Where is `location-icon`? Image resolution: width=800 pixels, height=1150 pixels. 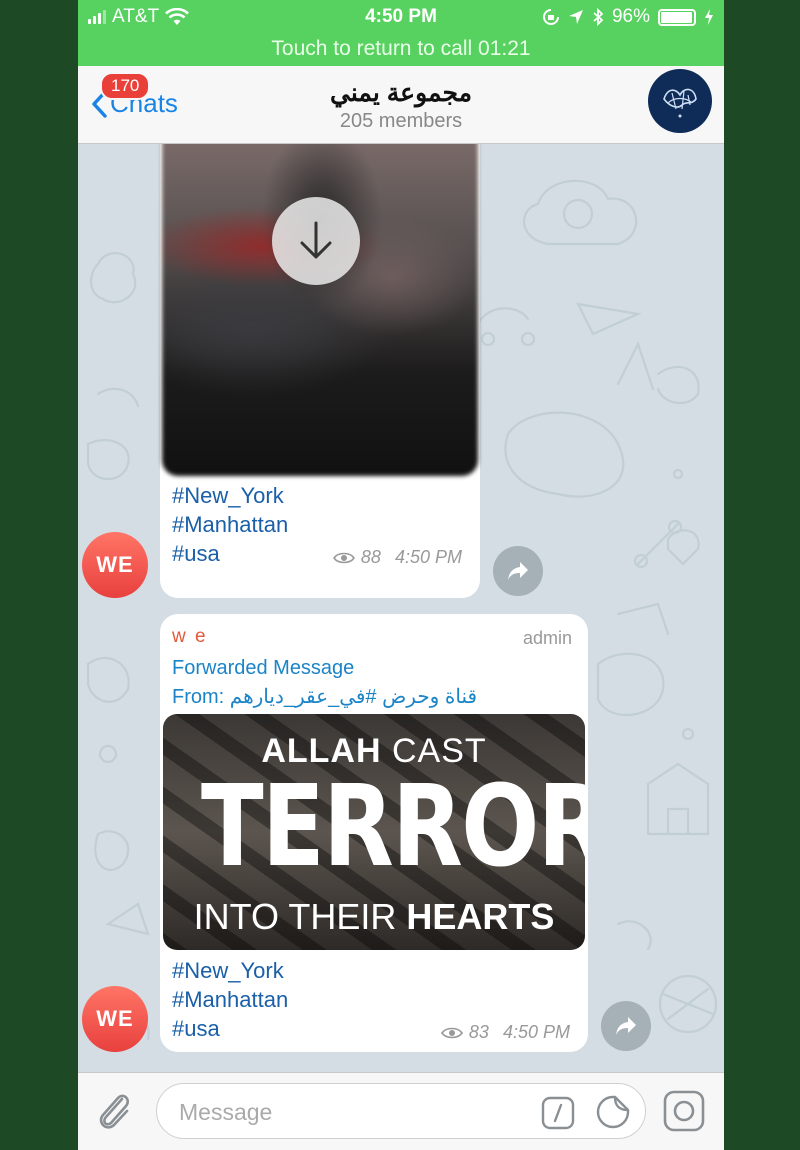
location-icon is located at coordinates (575, 17).